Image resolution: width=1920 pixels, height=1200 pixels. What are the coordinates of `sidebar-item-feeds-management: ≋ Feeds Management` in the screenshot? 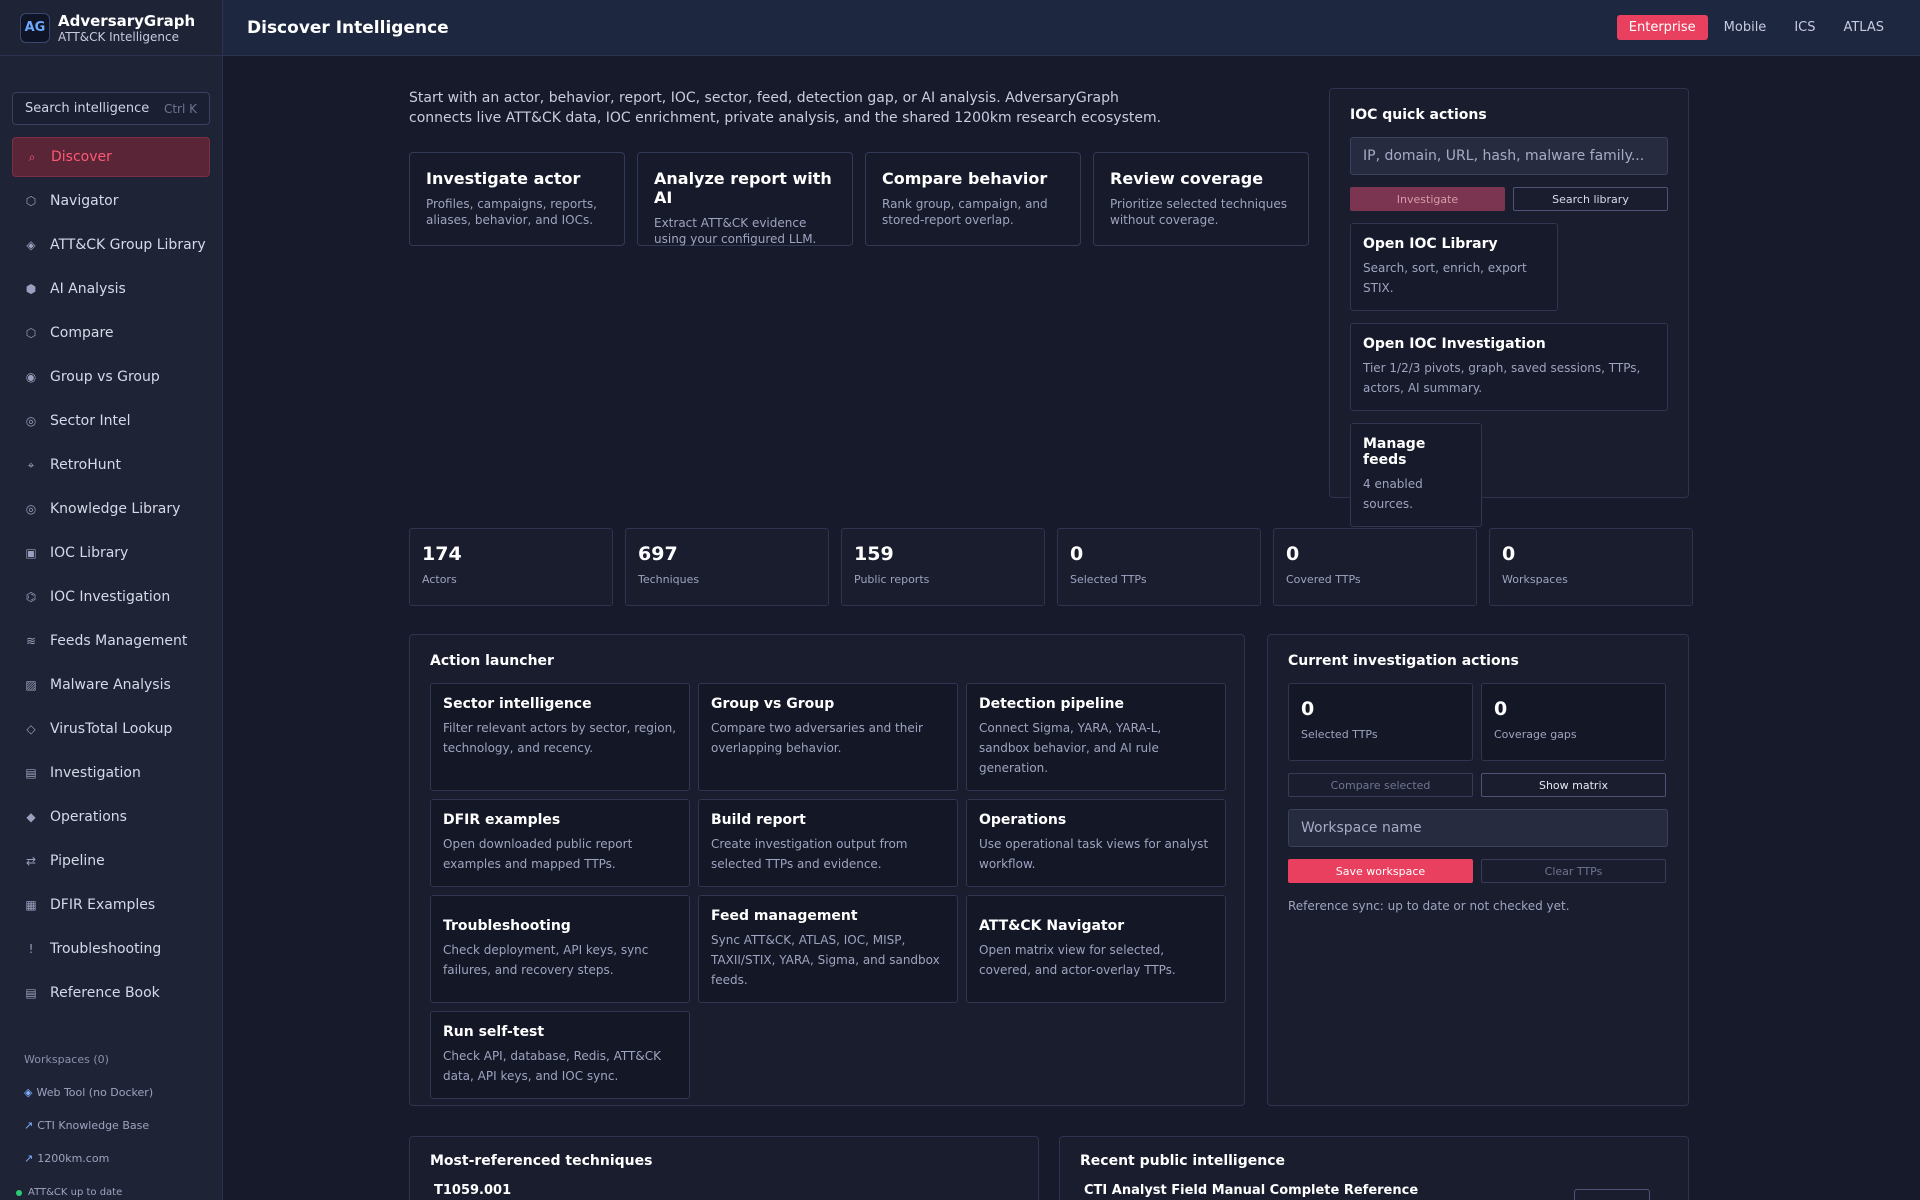 It's located at (111, 641).